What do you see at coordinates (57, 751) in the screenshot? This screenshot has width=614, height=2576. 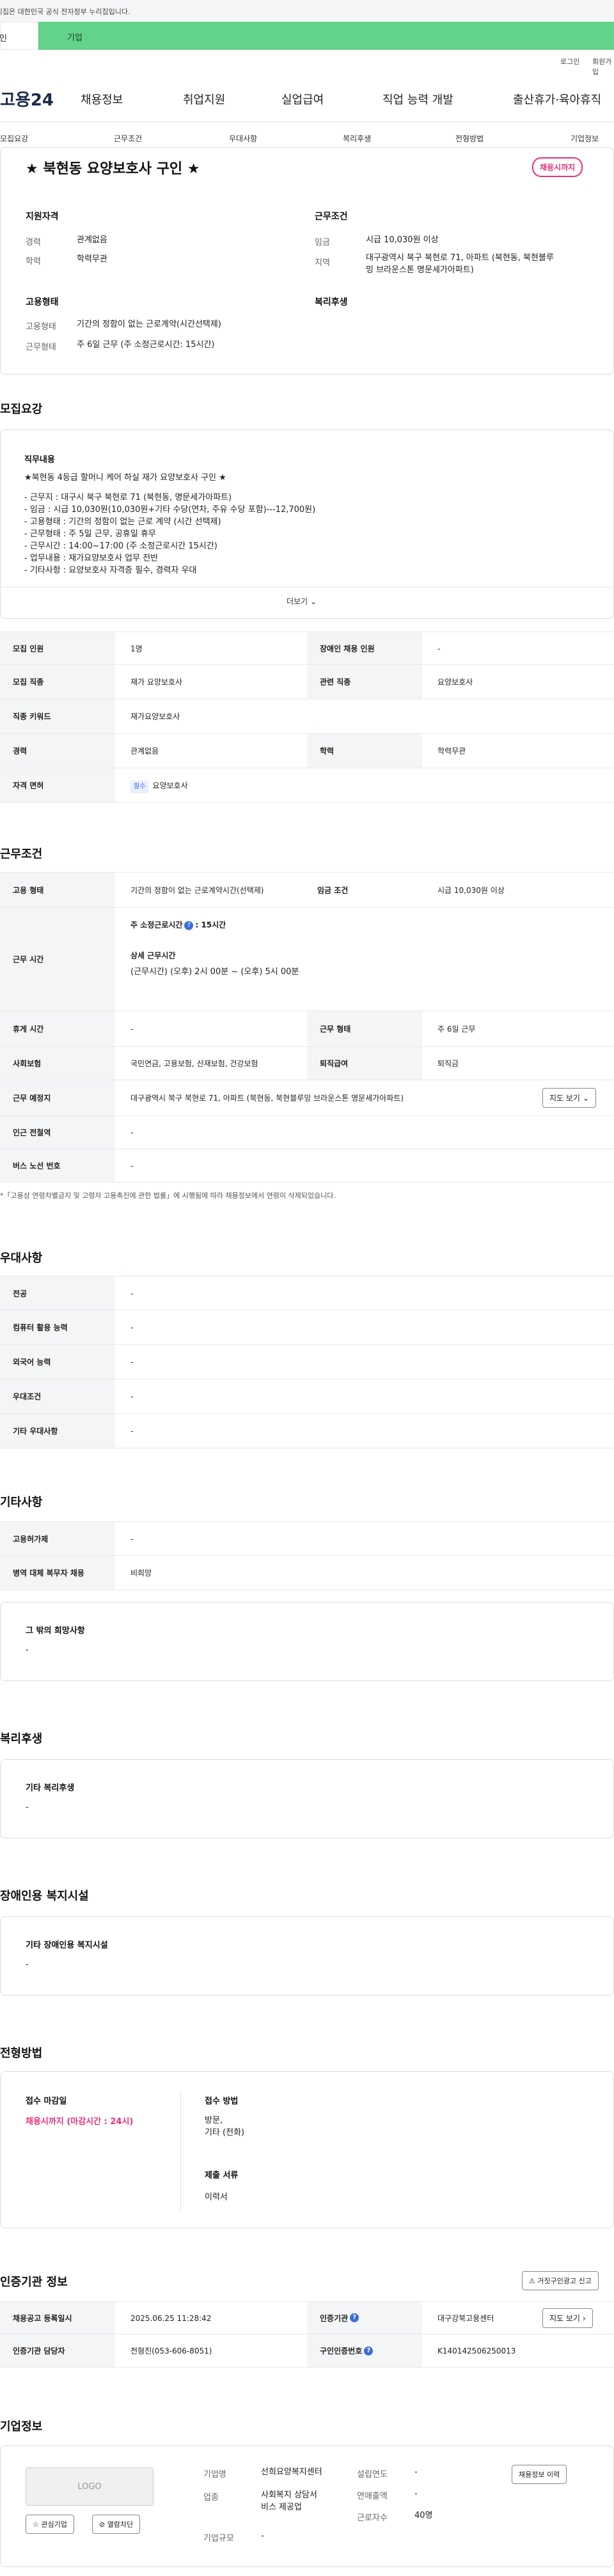 I see `row-key: 경력` at bounding box center [57, 751].